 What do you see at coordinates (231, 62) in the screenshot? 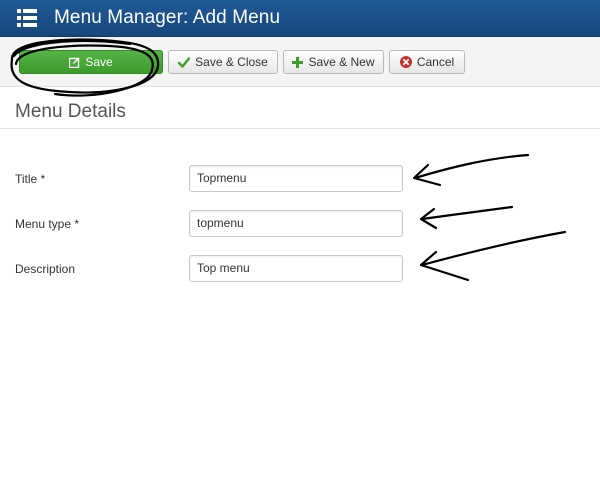
I see `save-close-button-label: Save & Close` at bounding box center [231, 62].